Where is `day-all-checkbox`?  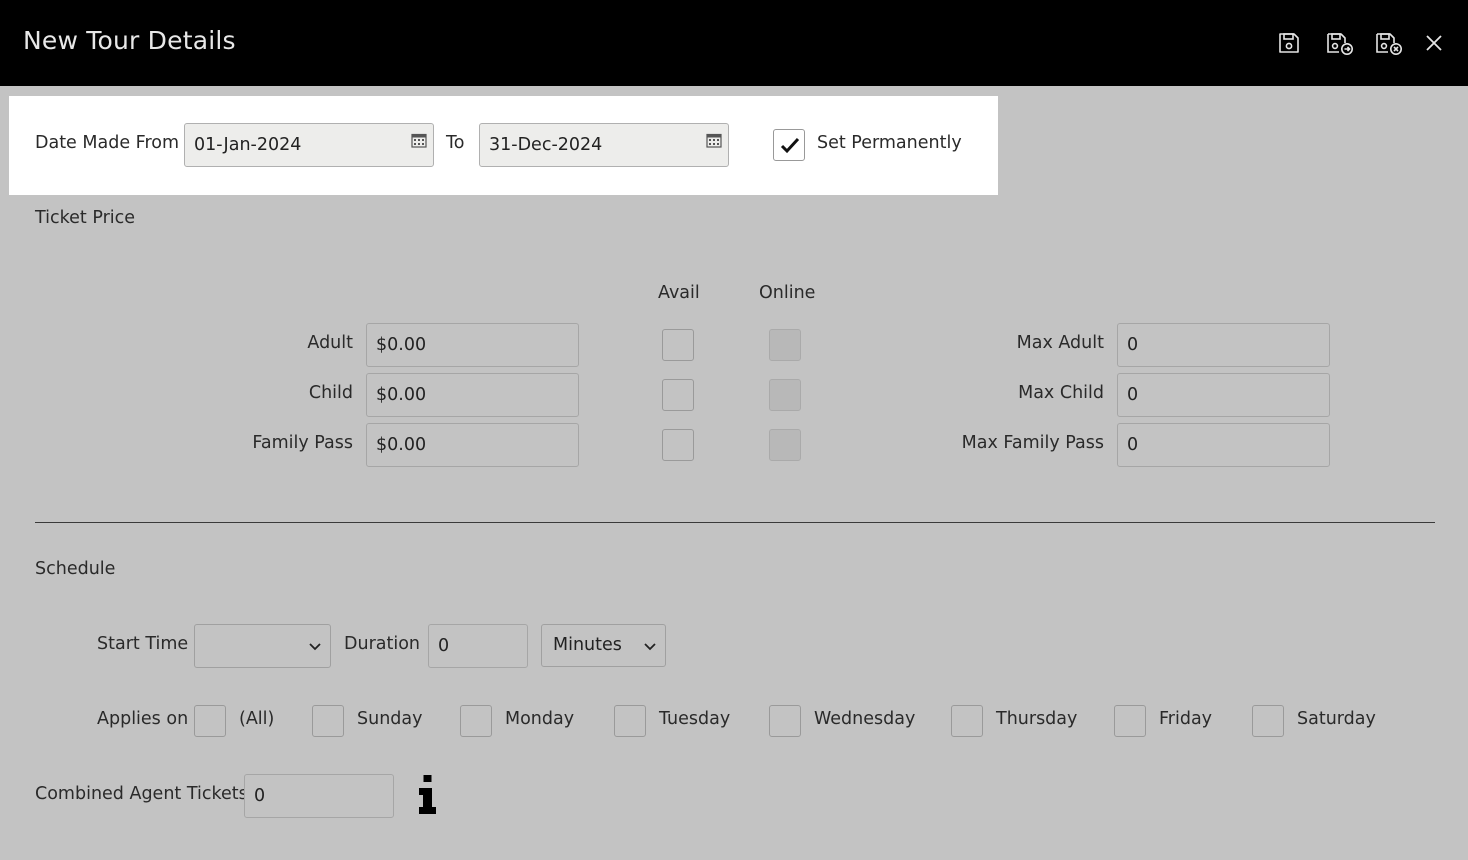
day-all-checkbox is located at coordinates (210, 721).